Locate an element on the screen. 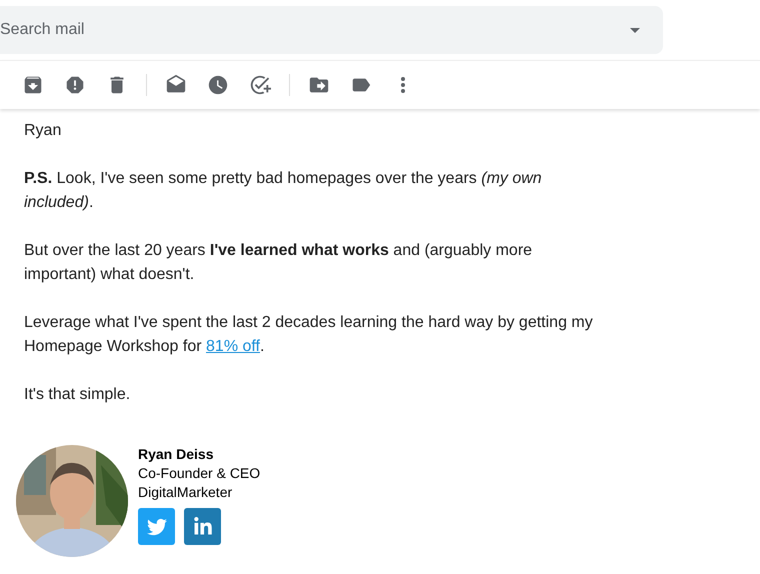 This screenshot has height=574, width=760. body-paragraph: But over the last 20 years I've learned what works and (arguably more important) what doesn't. is located at coordinates (279, 263).